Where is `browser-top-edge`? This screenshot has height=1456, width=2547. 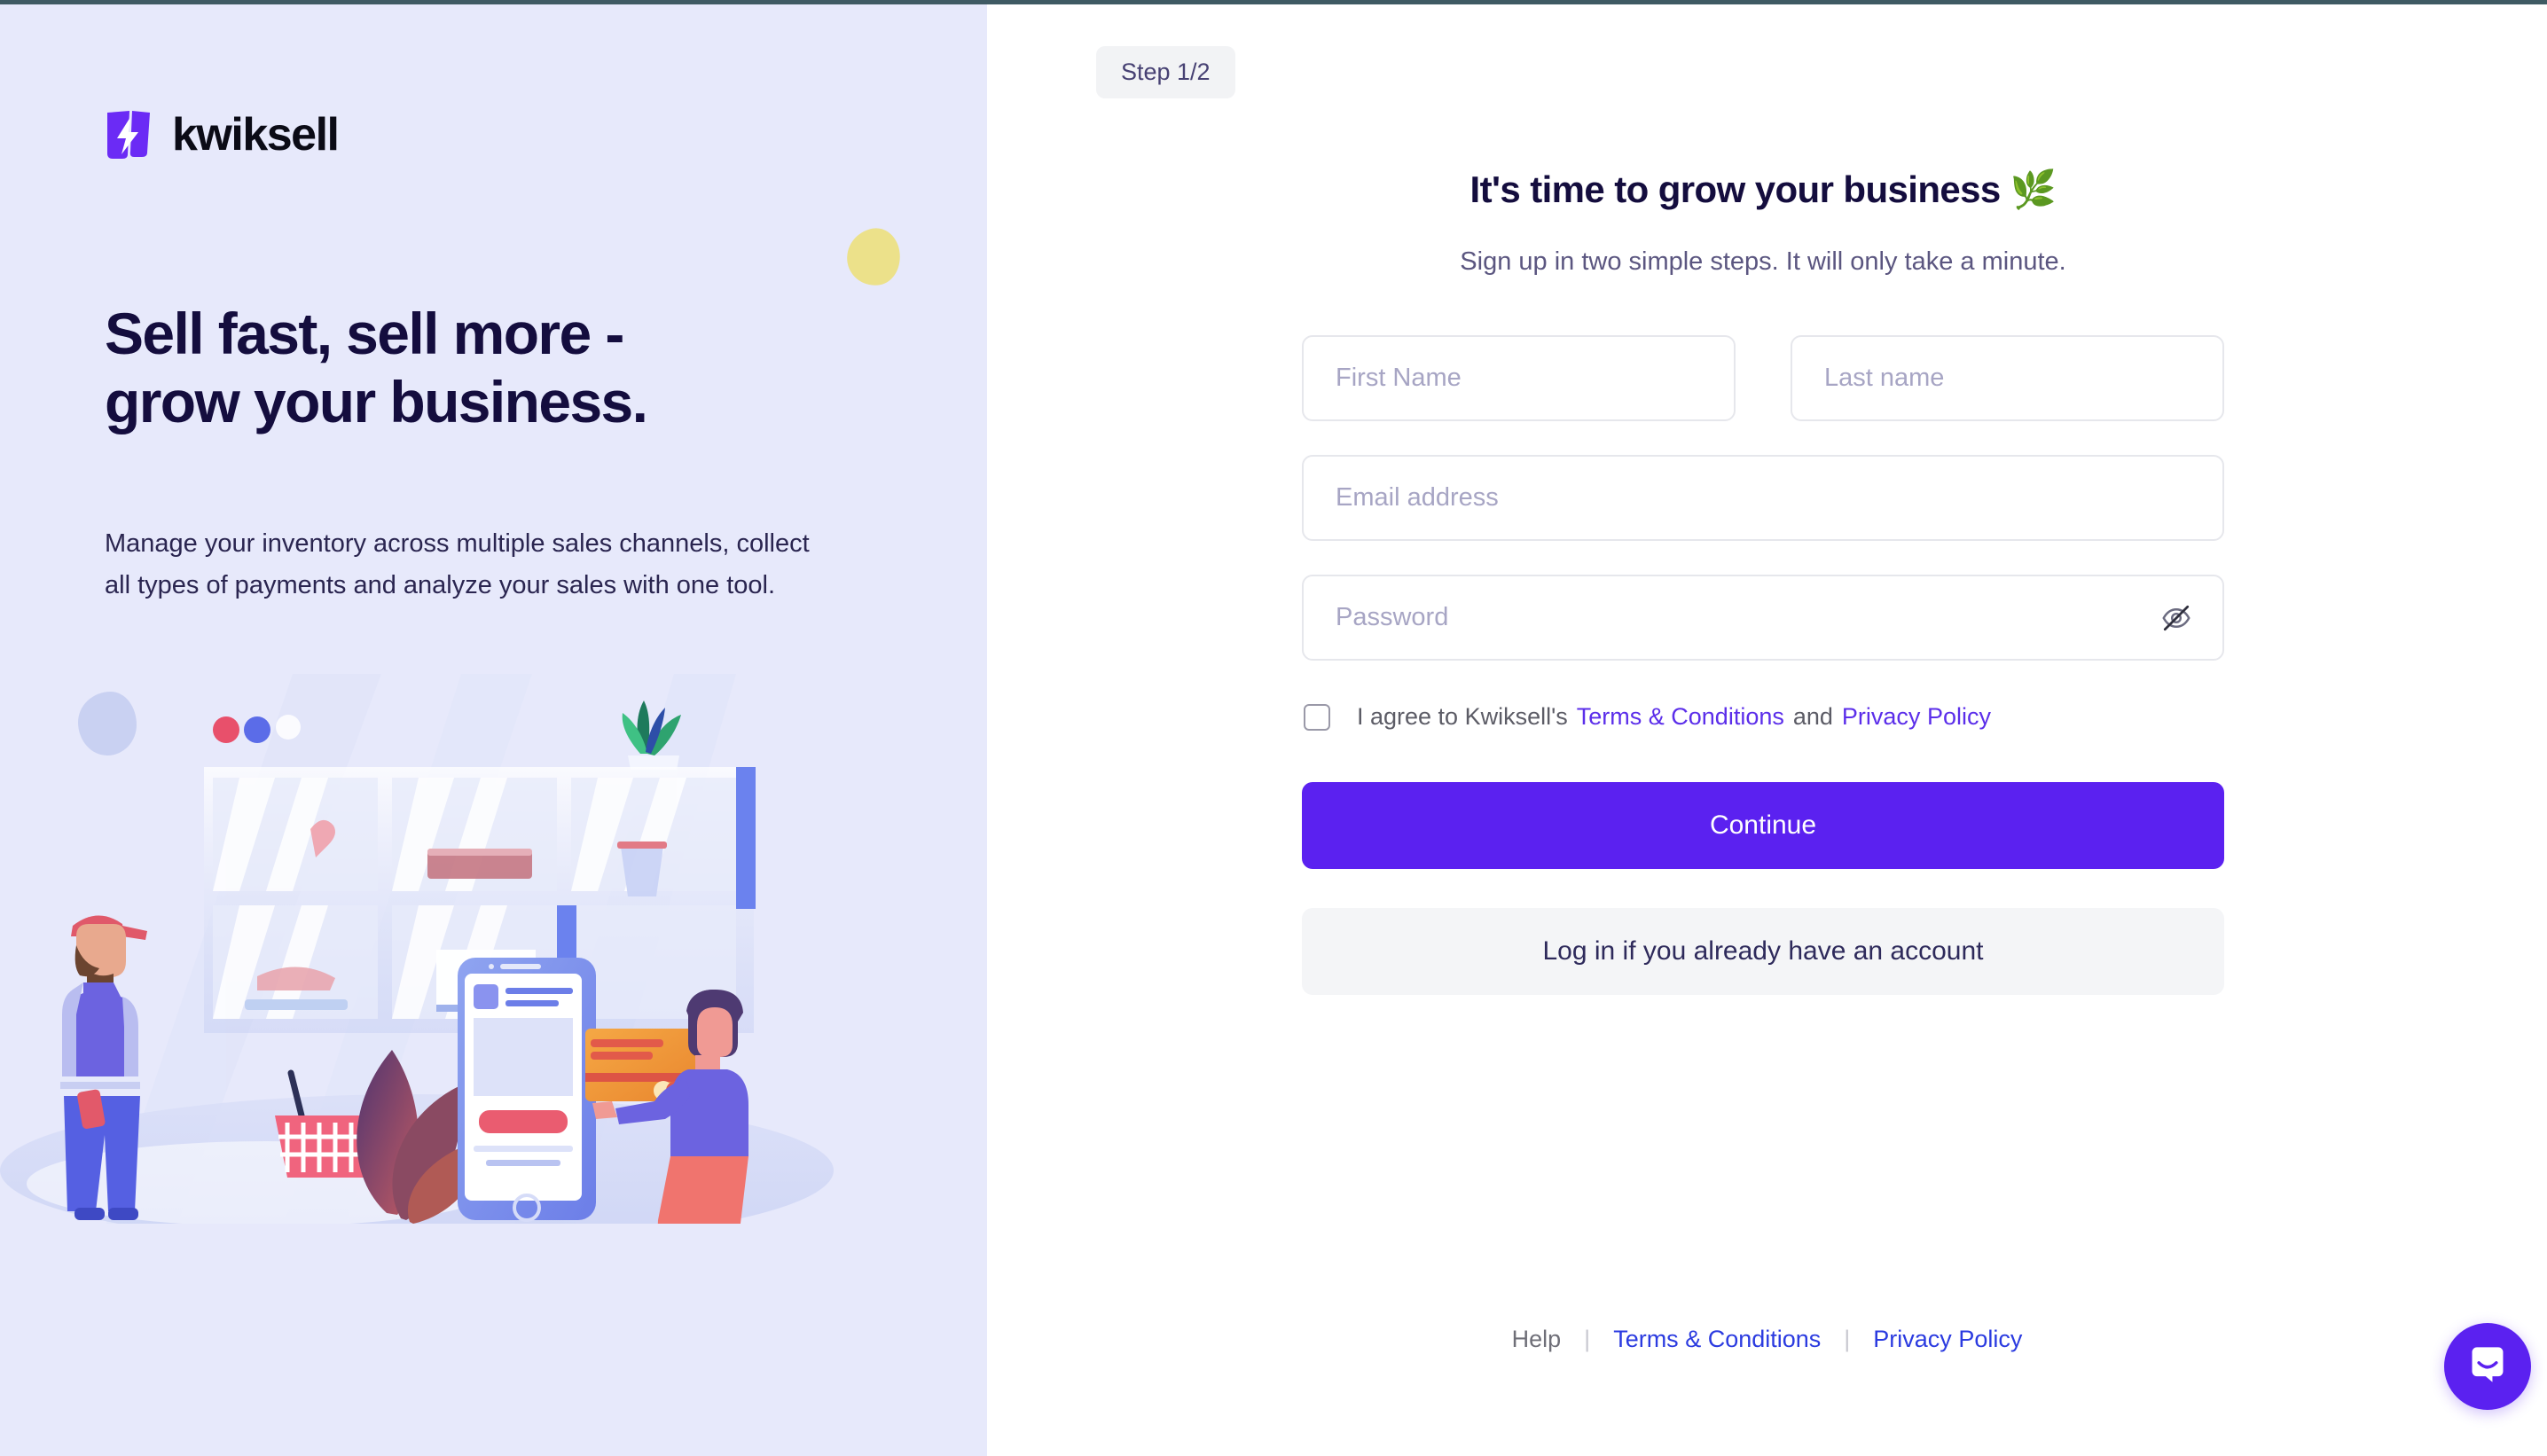
browser-top-edge is located at coordinates (1273, 2).